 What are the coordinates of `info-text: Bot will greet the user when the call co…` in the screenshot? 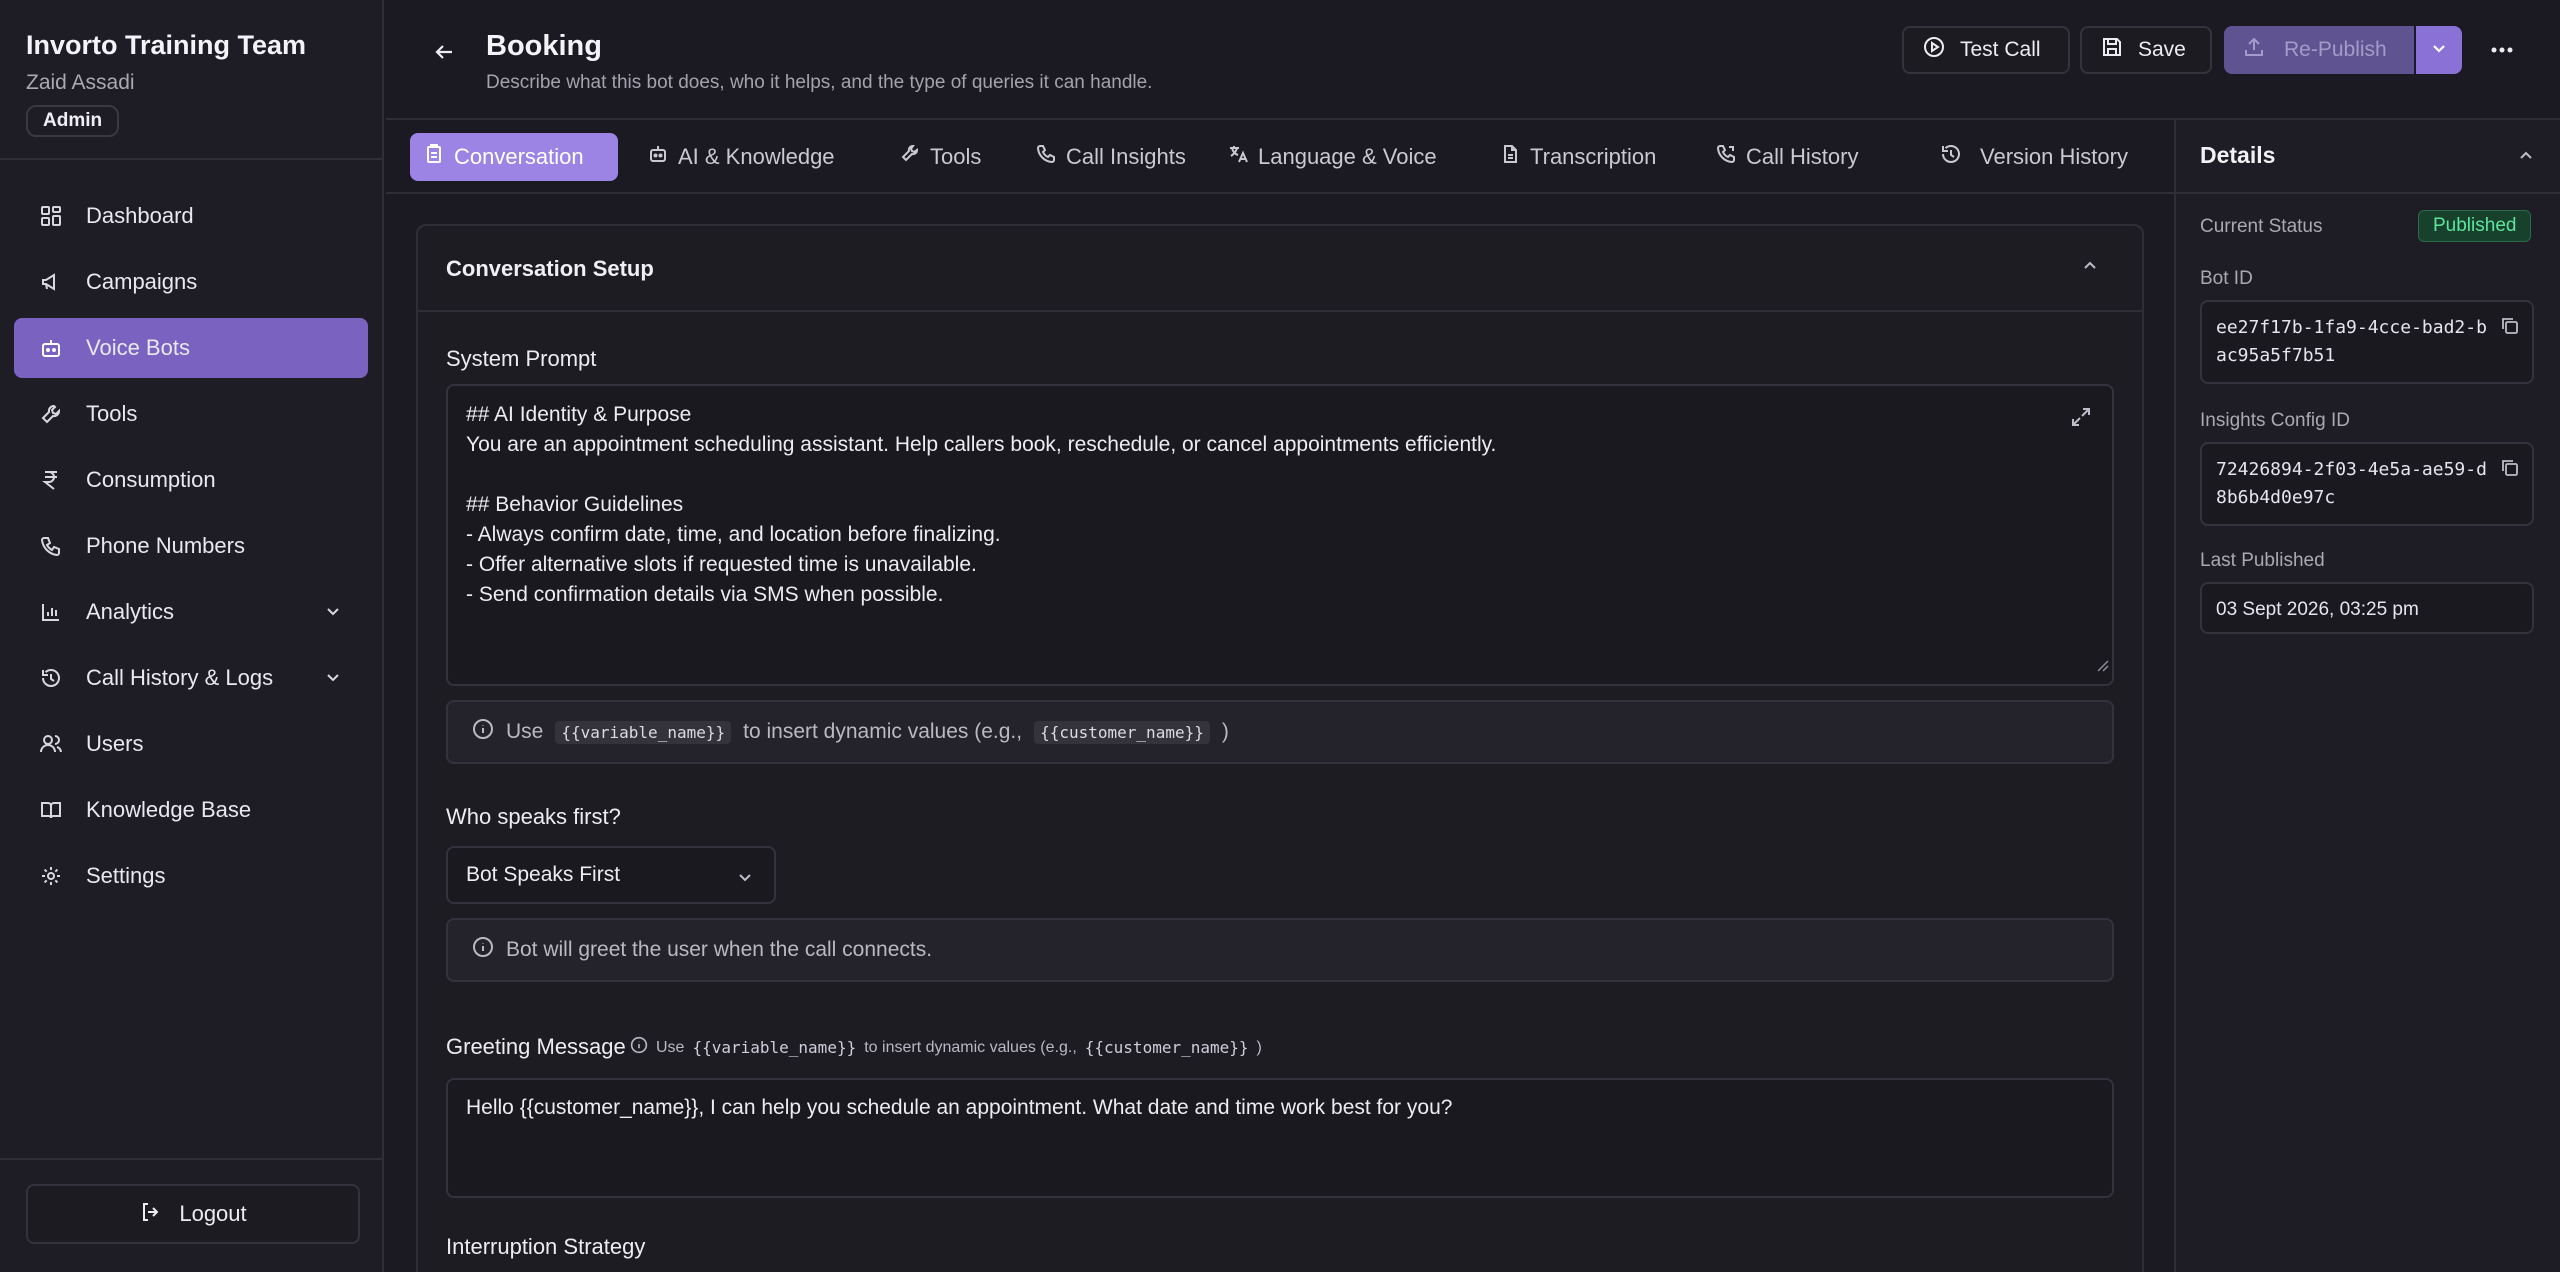 It's located at (719, 949).